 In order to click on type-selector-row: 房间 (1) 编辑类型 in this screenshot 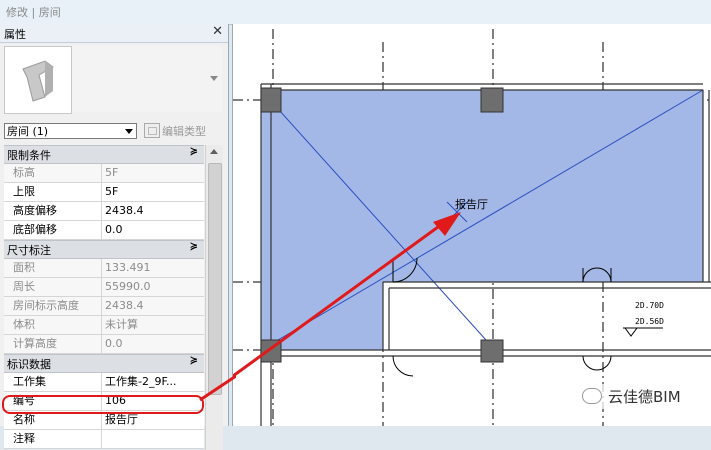, I will do `click(114, 132)`.